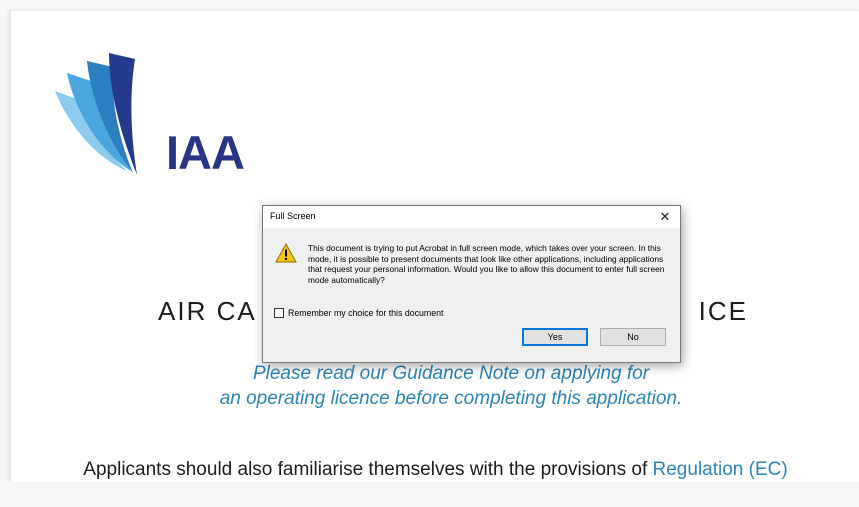 This screenshot has height=507, width=859. What do you see at coordinates (429, 494) in the screenshot?
I see `window-bottom-edge` at bounding box center [429, 494].